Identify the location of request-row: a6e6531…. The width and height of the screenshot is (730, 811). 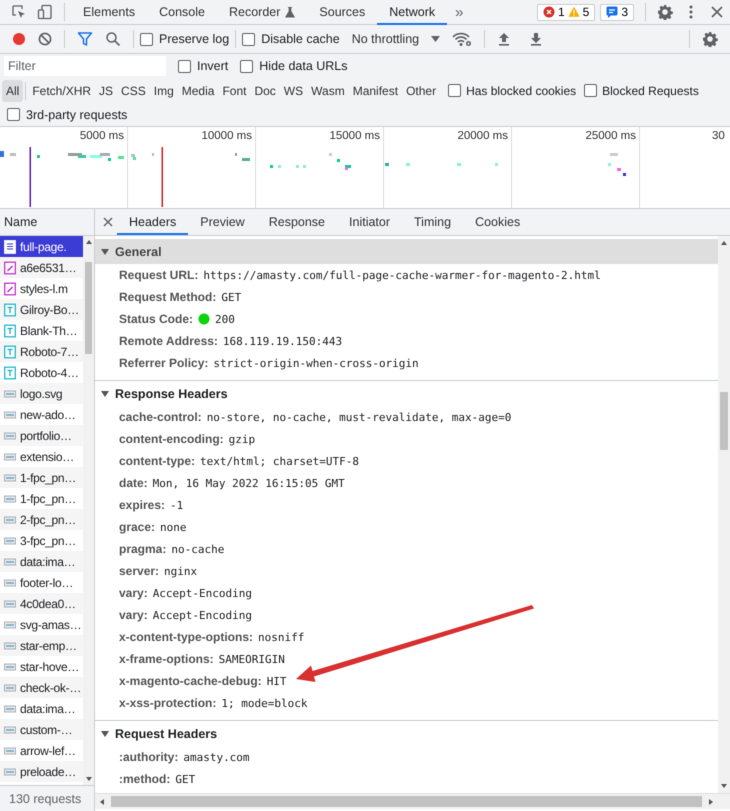
(41, 267).